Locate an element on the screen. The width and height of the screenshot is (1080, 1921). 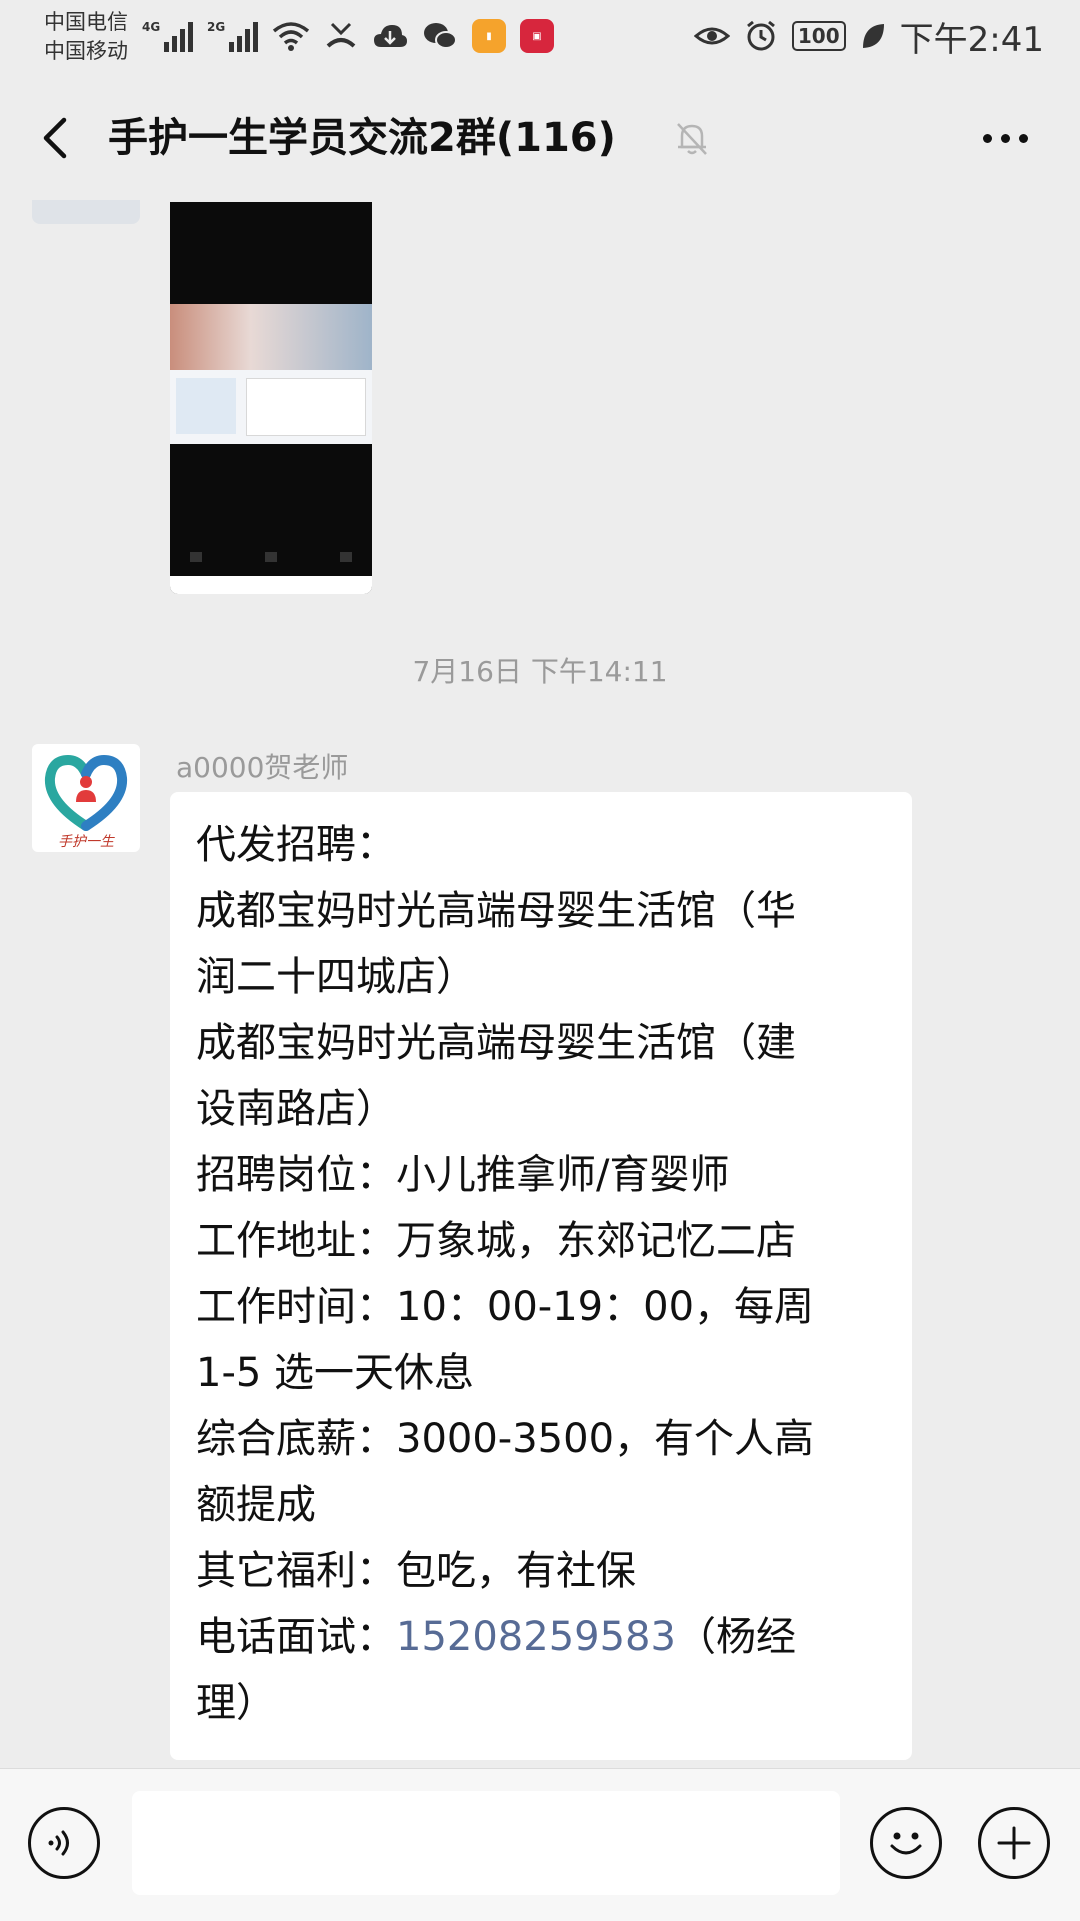
message-line: 成都宝妈时光高端母婴生活馆（建 is located at coordinates (496, 1043).